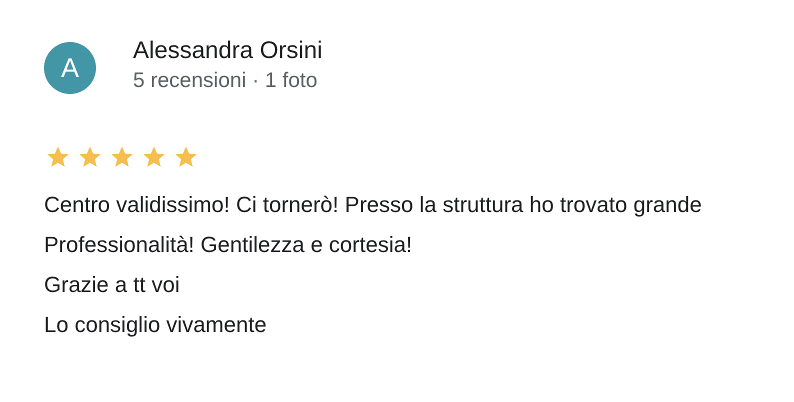 The width and height of the screenshot is (794, 402). I want to click on review-text: Grazie a tt voi, so click(112, 285).